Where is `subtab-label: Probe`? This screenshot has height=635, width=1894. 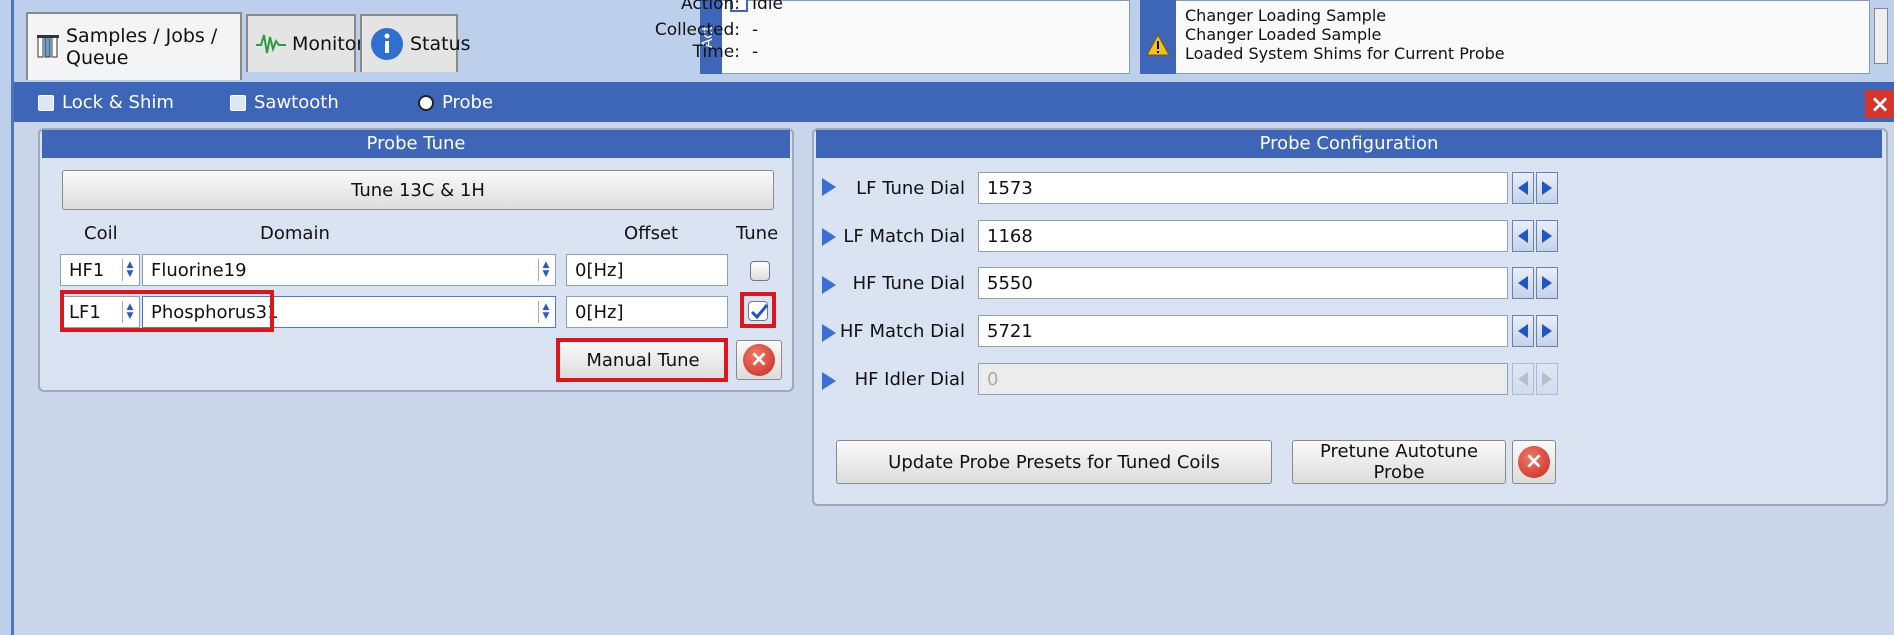
subtab-label: Probe is located at coordinates (468, 102).